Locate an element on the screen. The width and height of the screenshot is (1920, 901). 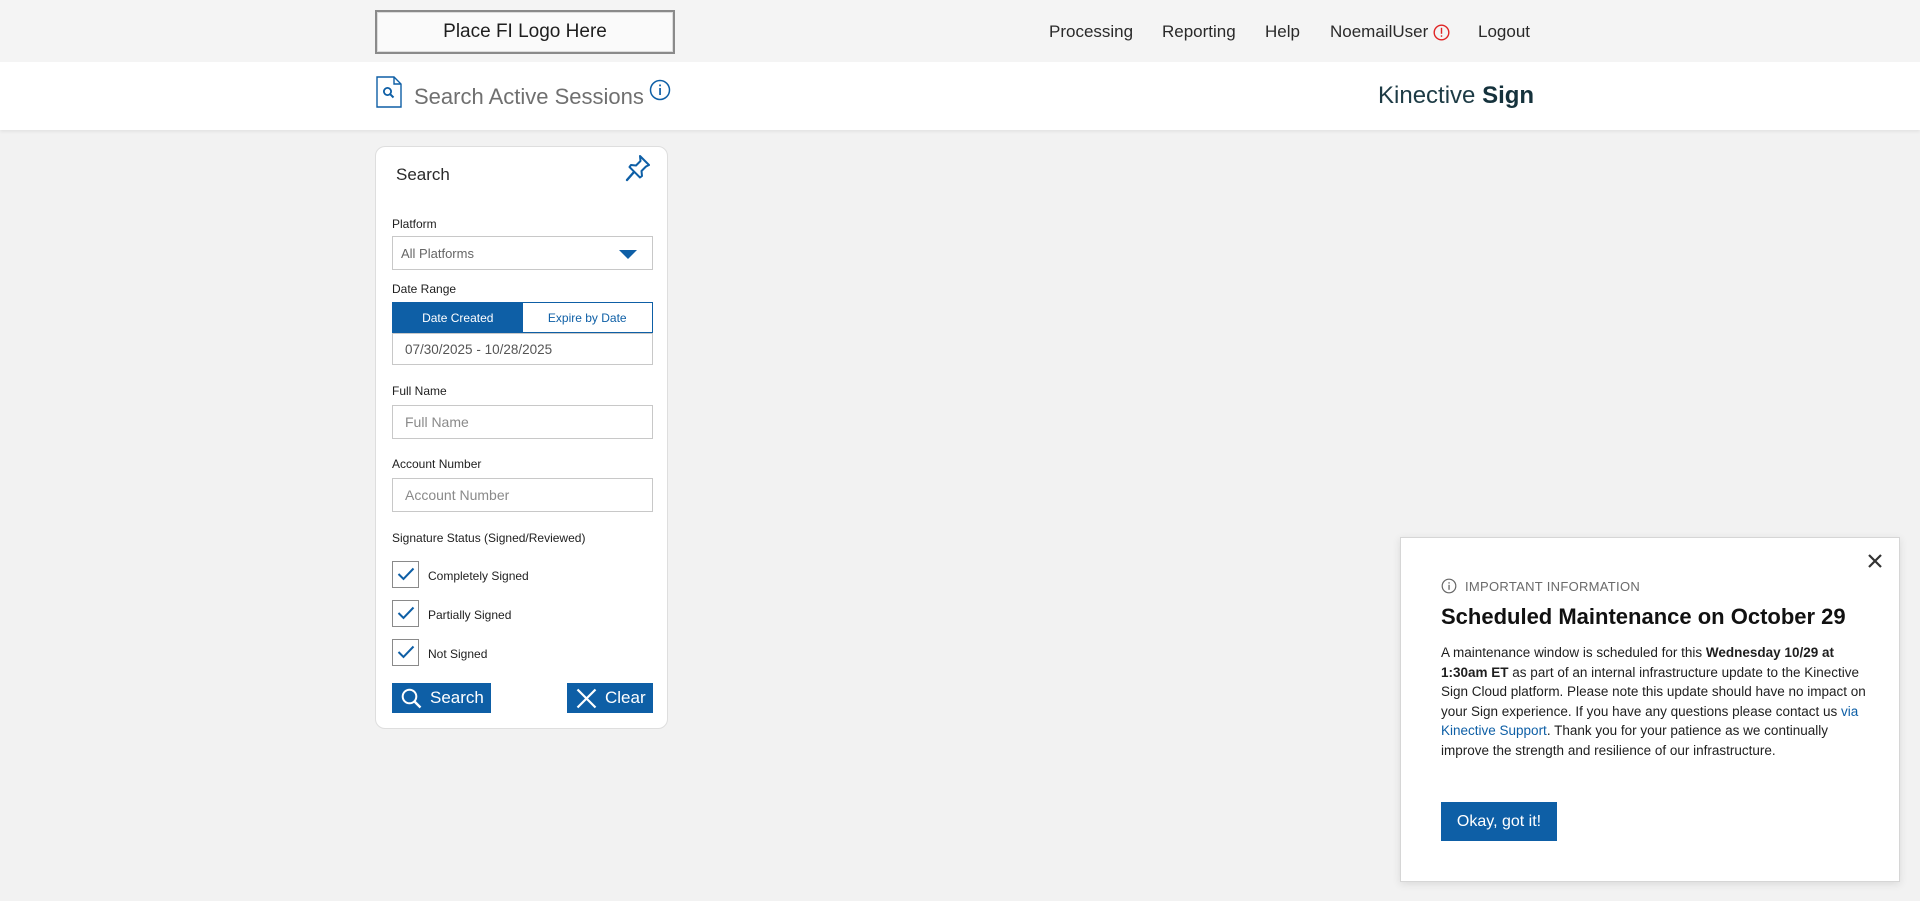
okay-button: Okay, got it! is located at coordinates (1499, 821).